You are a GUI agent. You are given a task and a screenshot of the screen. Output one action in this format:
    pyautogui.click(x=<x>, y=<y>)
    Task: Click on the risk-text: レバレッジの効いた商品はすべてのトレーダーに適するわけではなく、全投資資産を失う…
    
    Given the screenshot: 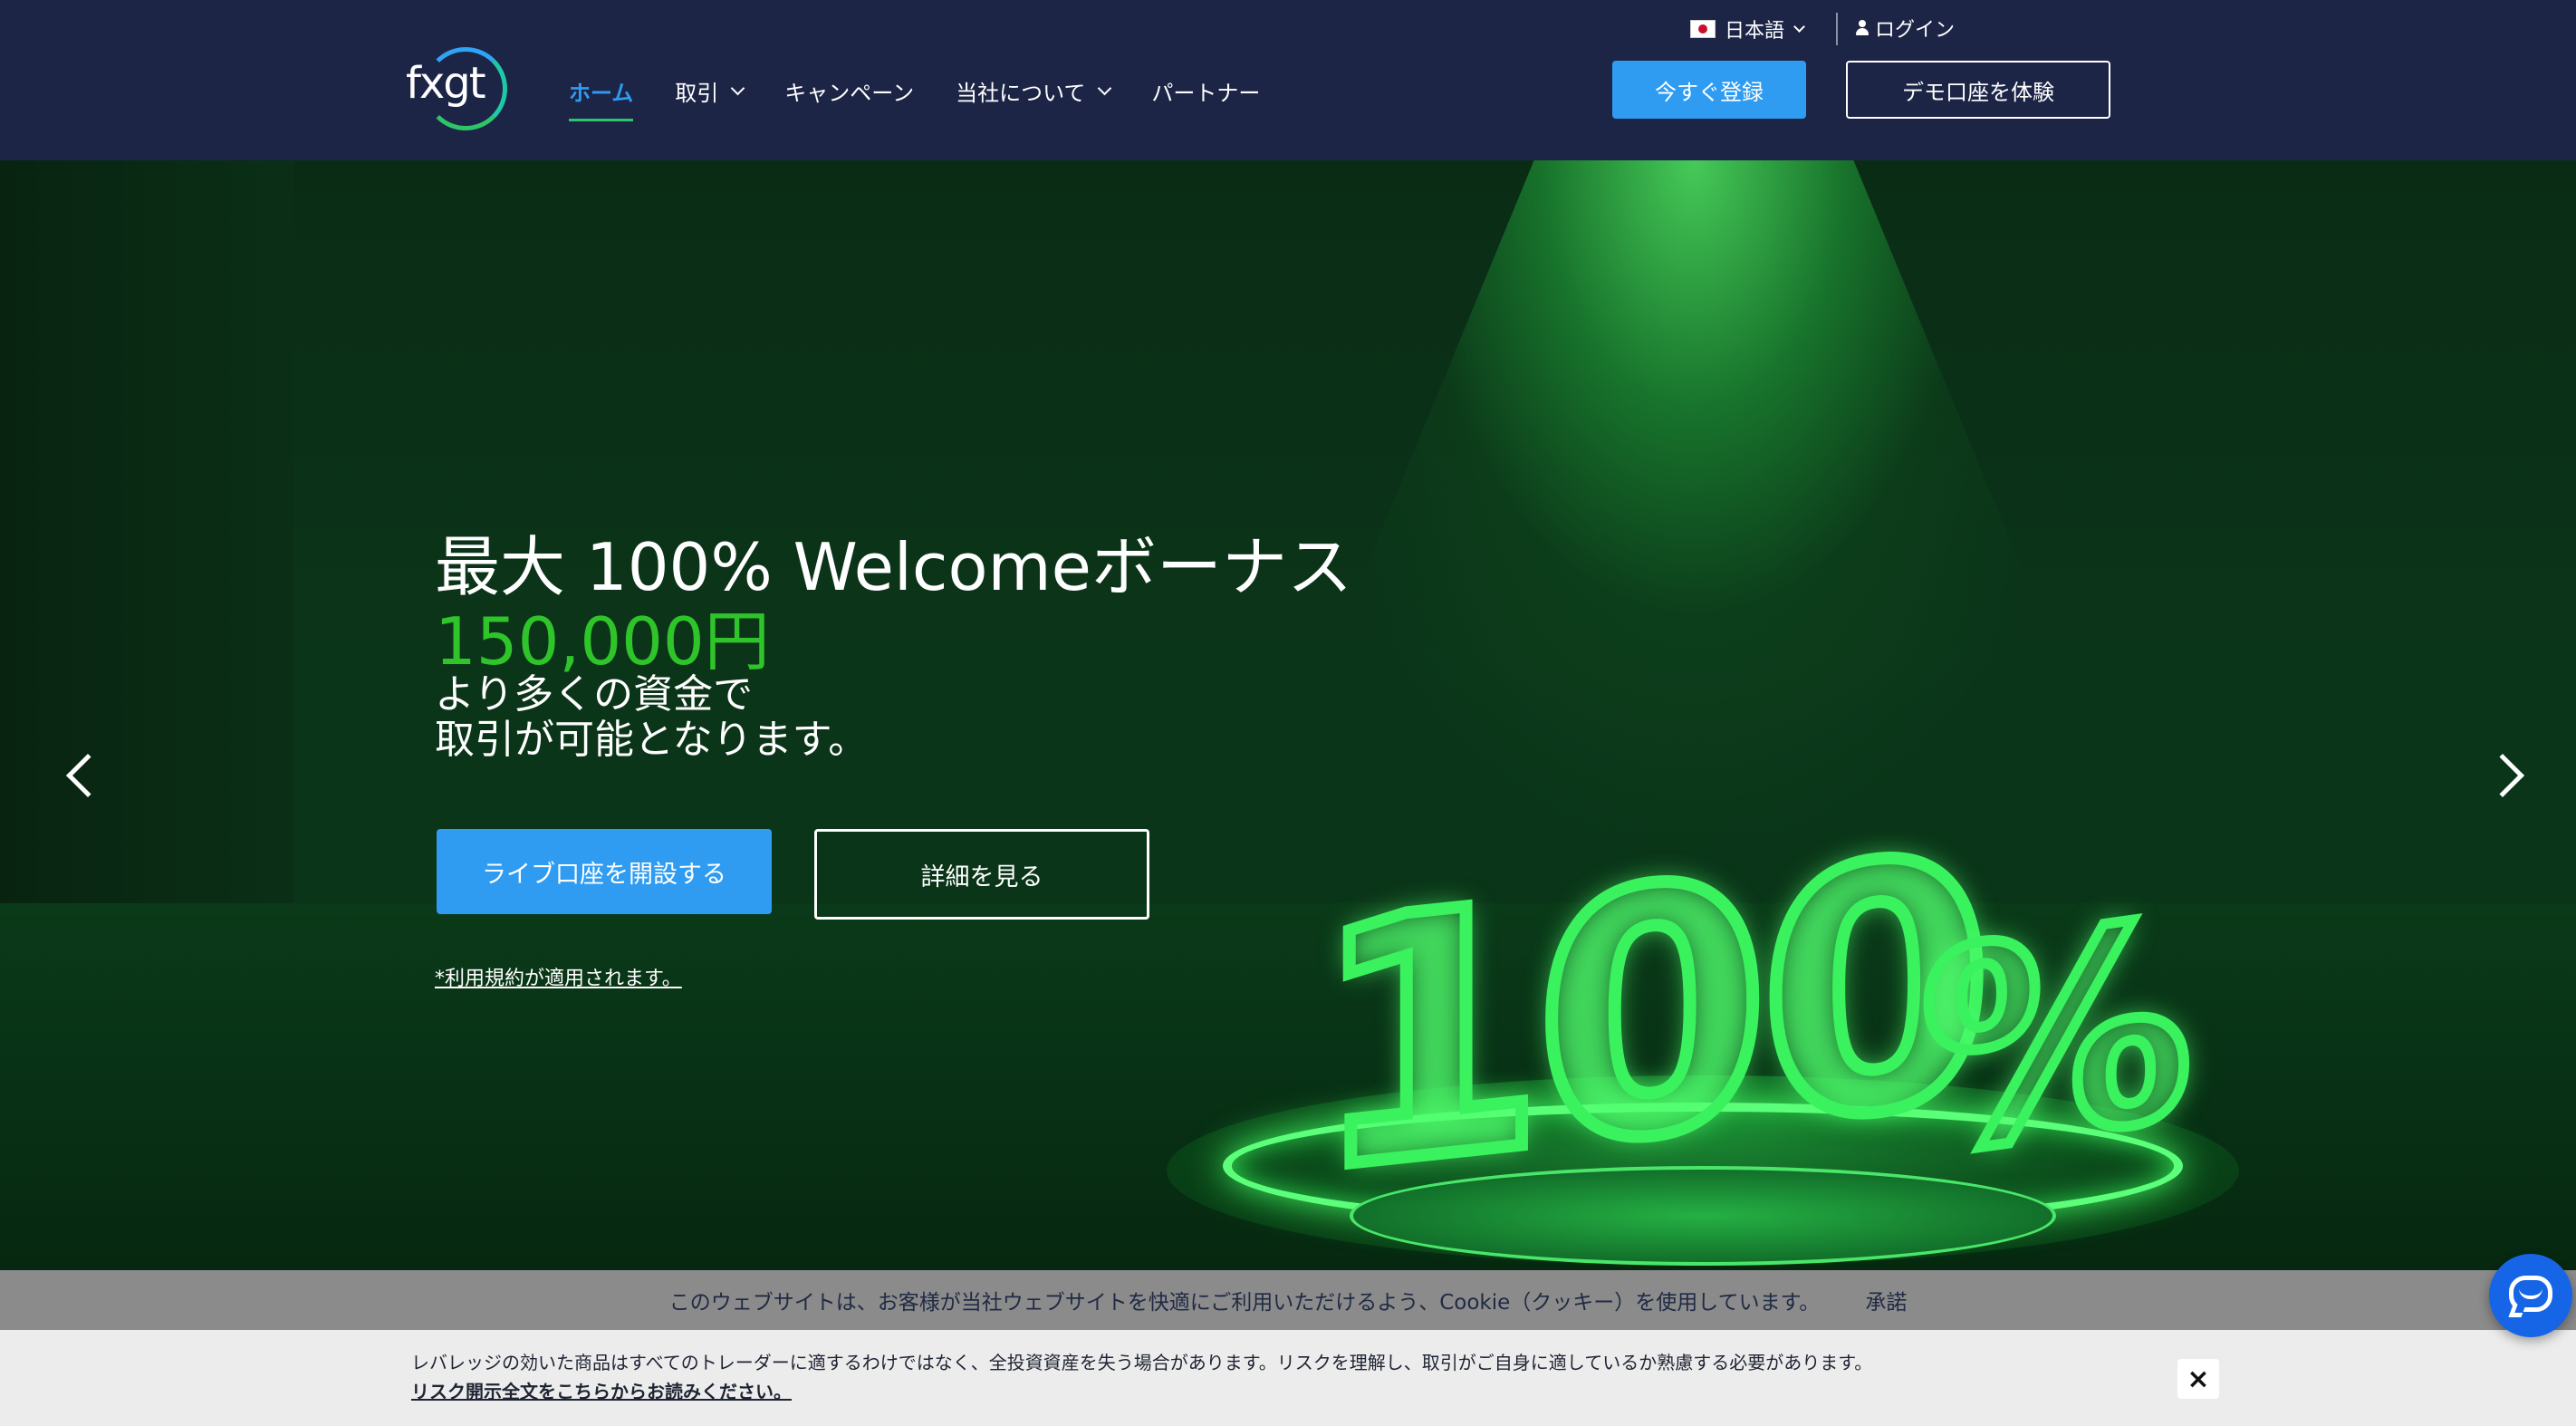 What is the action you would take?
    pyautogui.click(x=1142, y=1362)
    